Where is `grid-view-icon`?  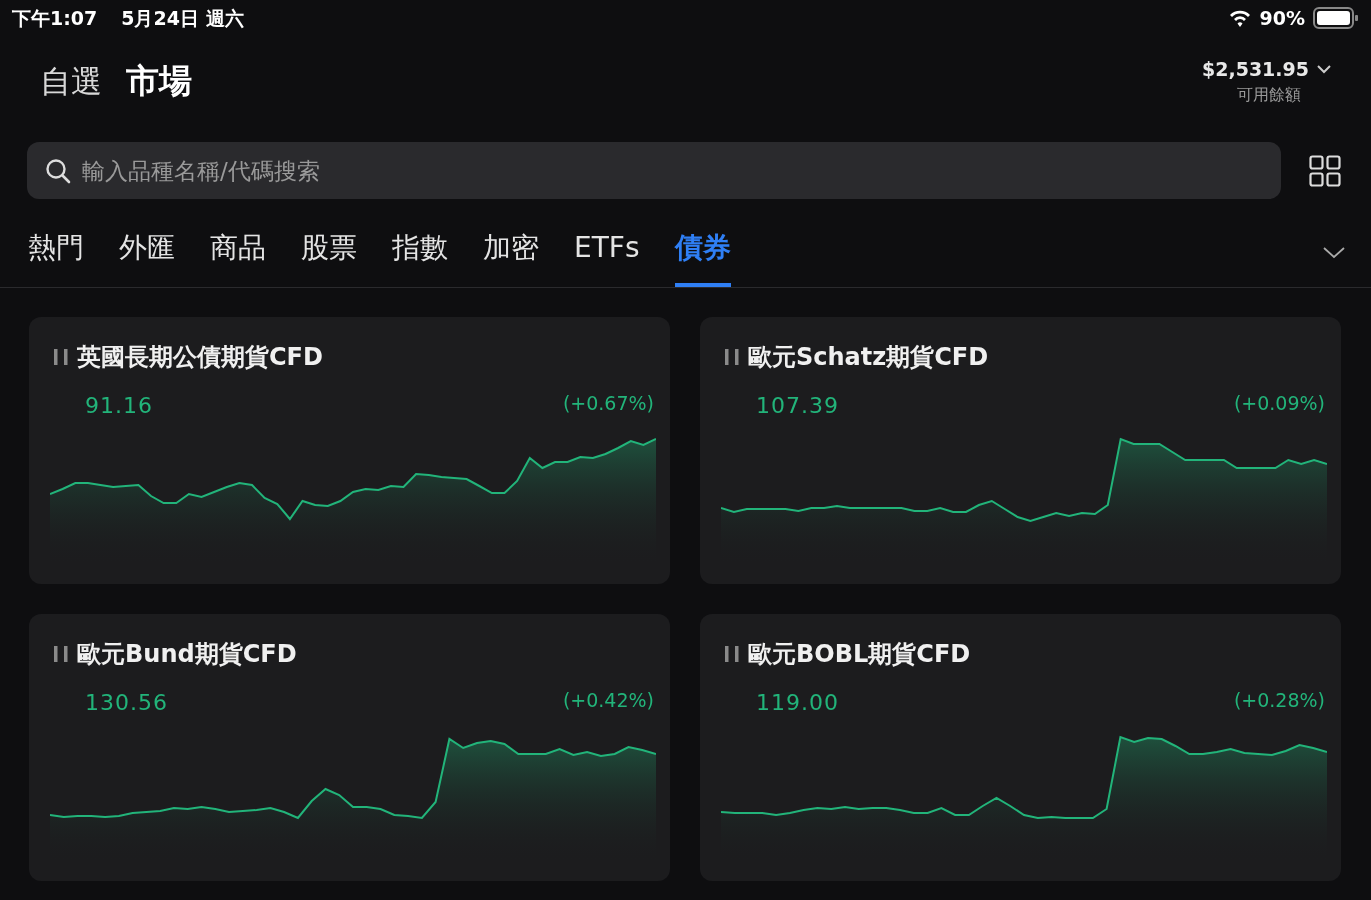
grid-view-icon is located at coordinates (1325, 170).